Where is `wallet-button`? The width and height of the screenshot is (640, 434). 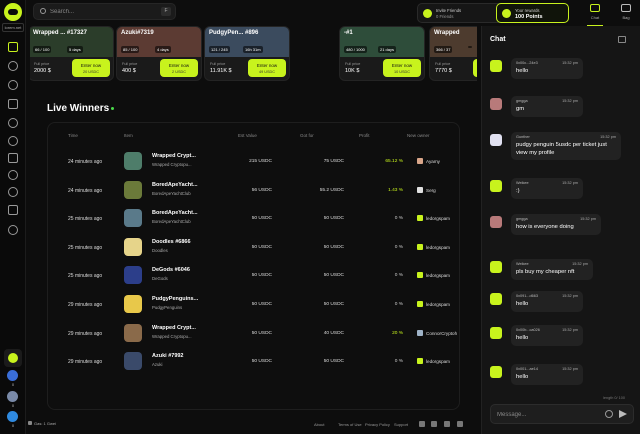 wallet-button is located at coordinates (13, 358).